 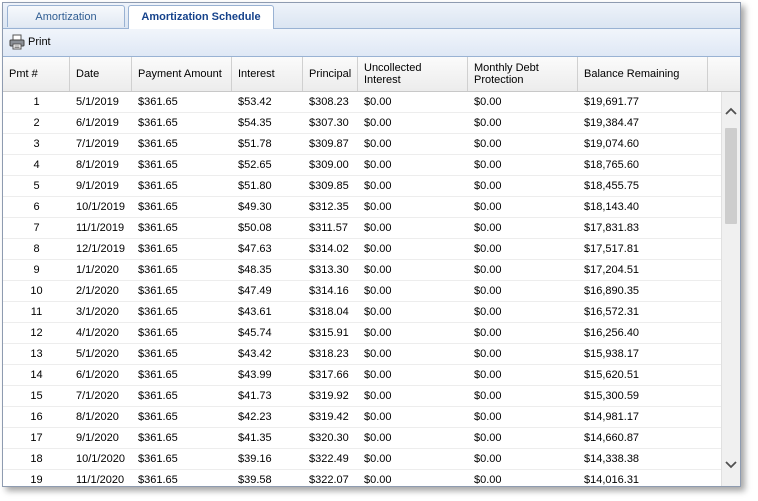 I want to click on cell-pmt: 8, so click(x=36, y=249).